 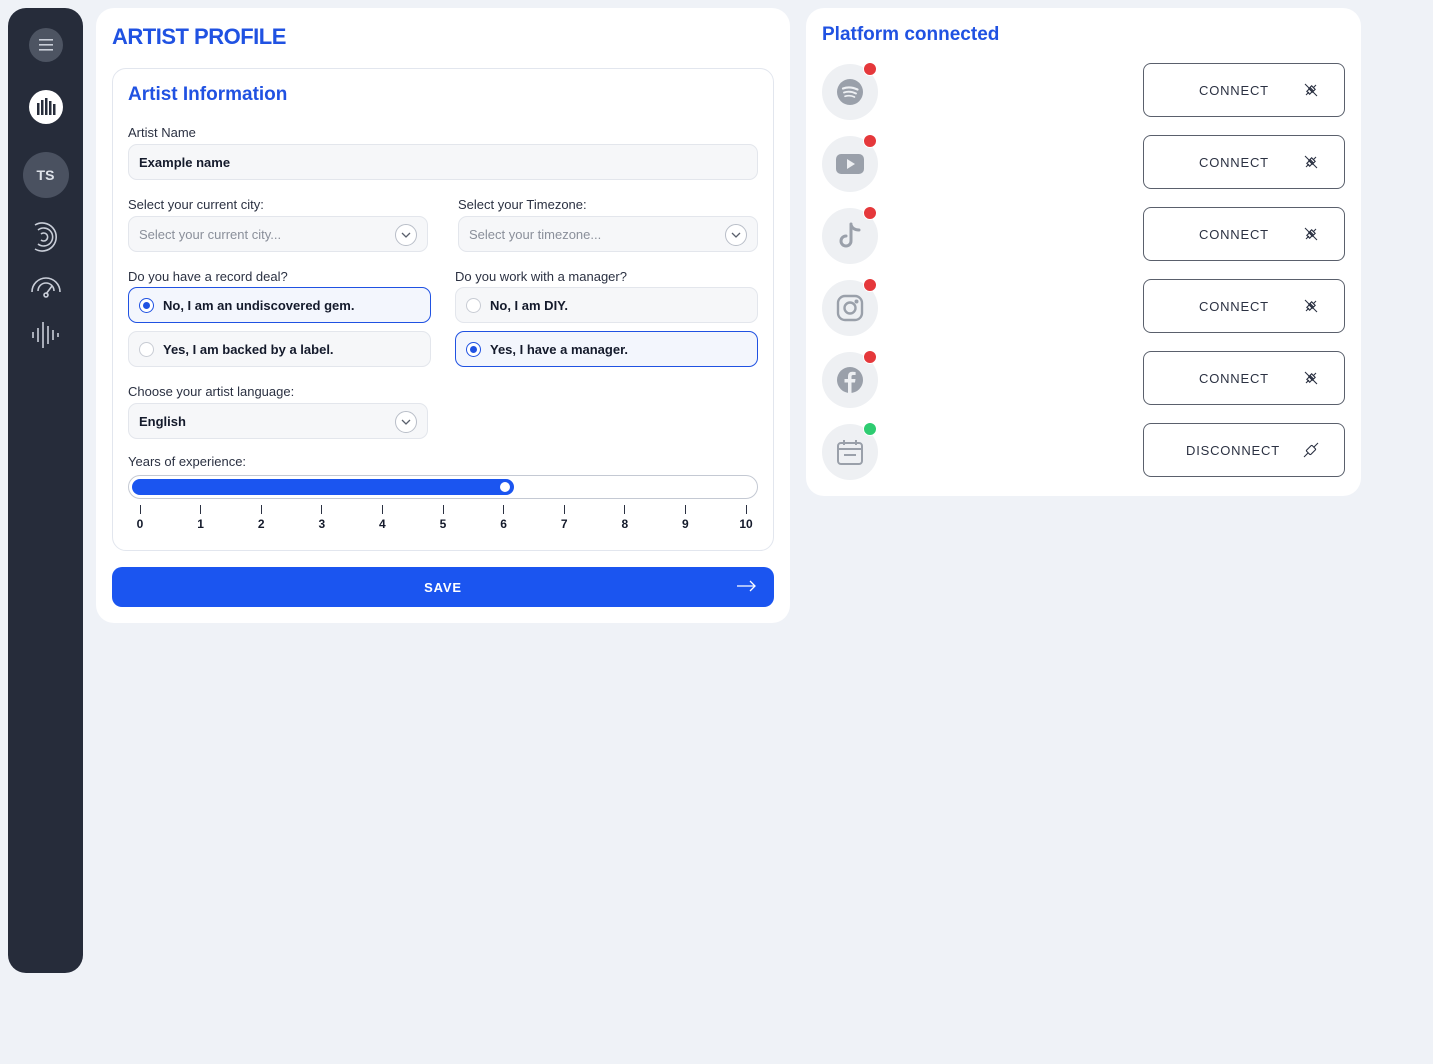 I want to click on experience-slider-thumb, so click(x=504, y=487).